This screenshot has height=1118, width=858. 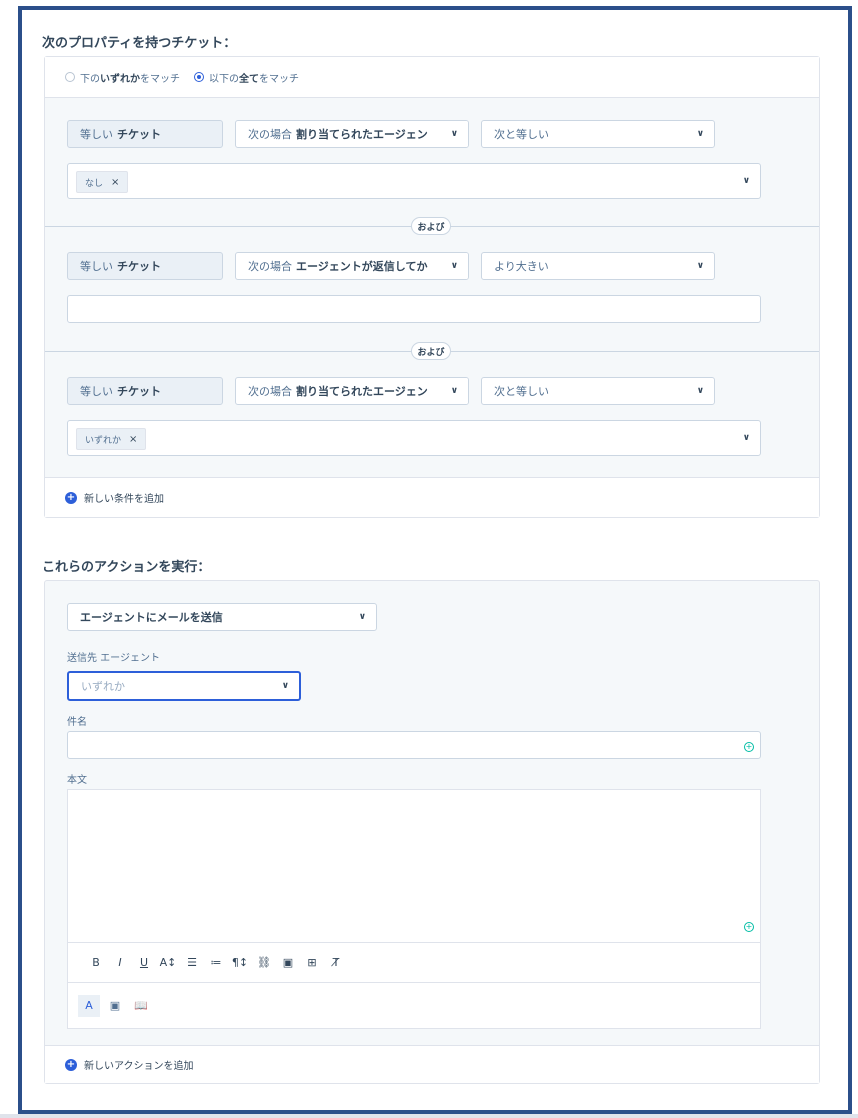 What do you see at coordinates (96, 962) in the screenshot?
I see `bold-icon: B` at bounding box center [96, 962].